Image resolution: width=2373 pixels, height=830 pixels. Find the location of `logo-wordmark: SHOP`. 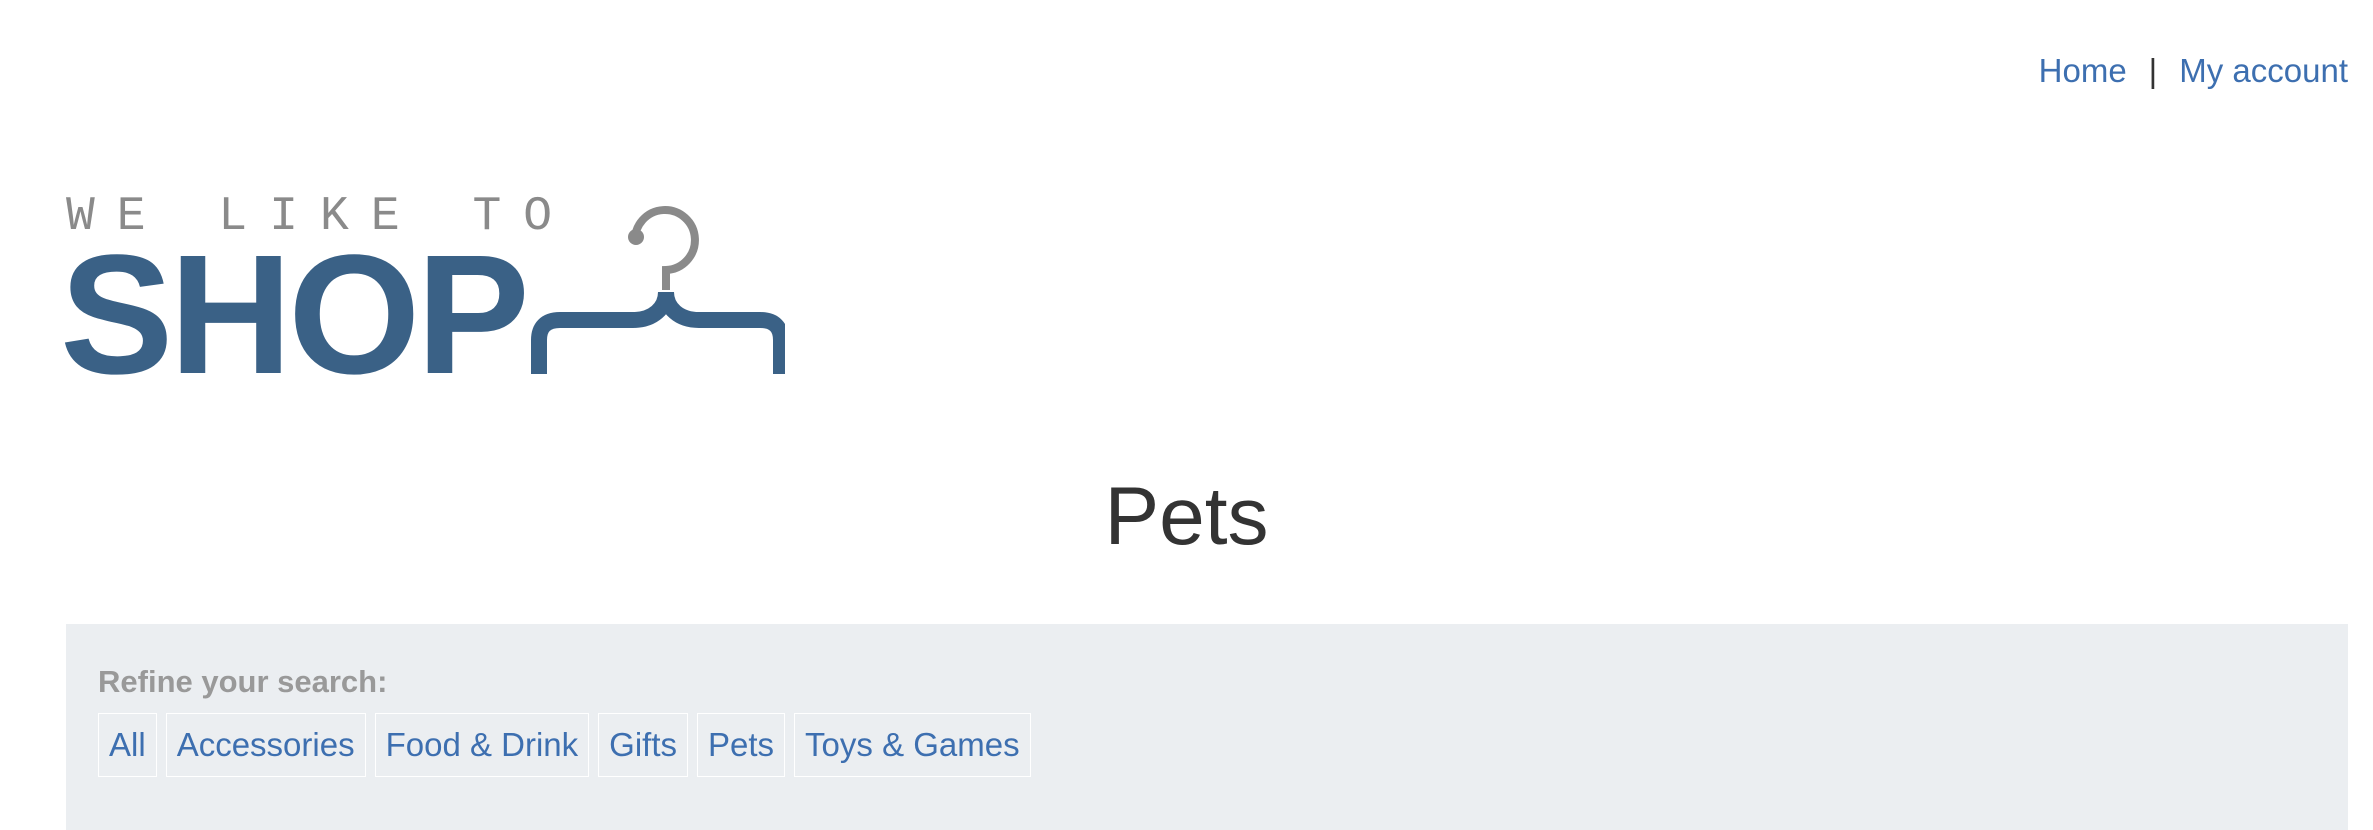

logo-wordmark: SHOP is located at coordinates (295, 315).